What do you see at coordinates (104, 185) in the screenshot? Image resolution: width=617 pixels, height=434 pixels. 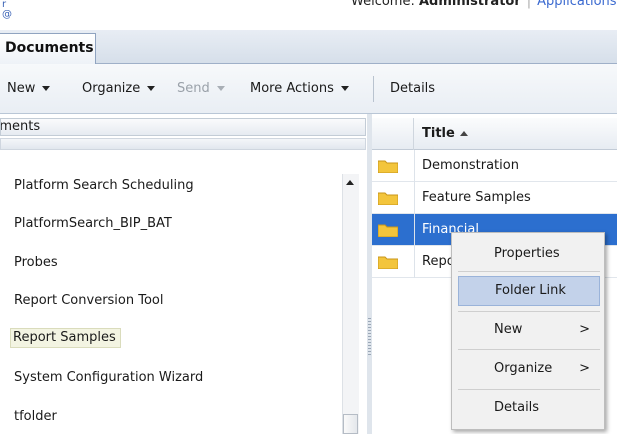 I see `tree-item: Platform Search Scheduling` at bounding box center [104, 185].